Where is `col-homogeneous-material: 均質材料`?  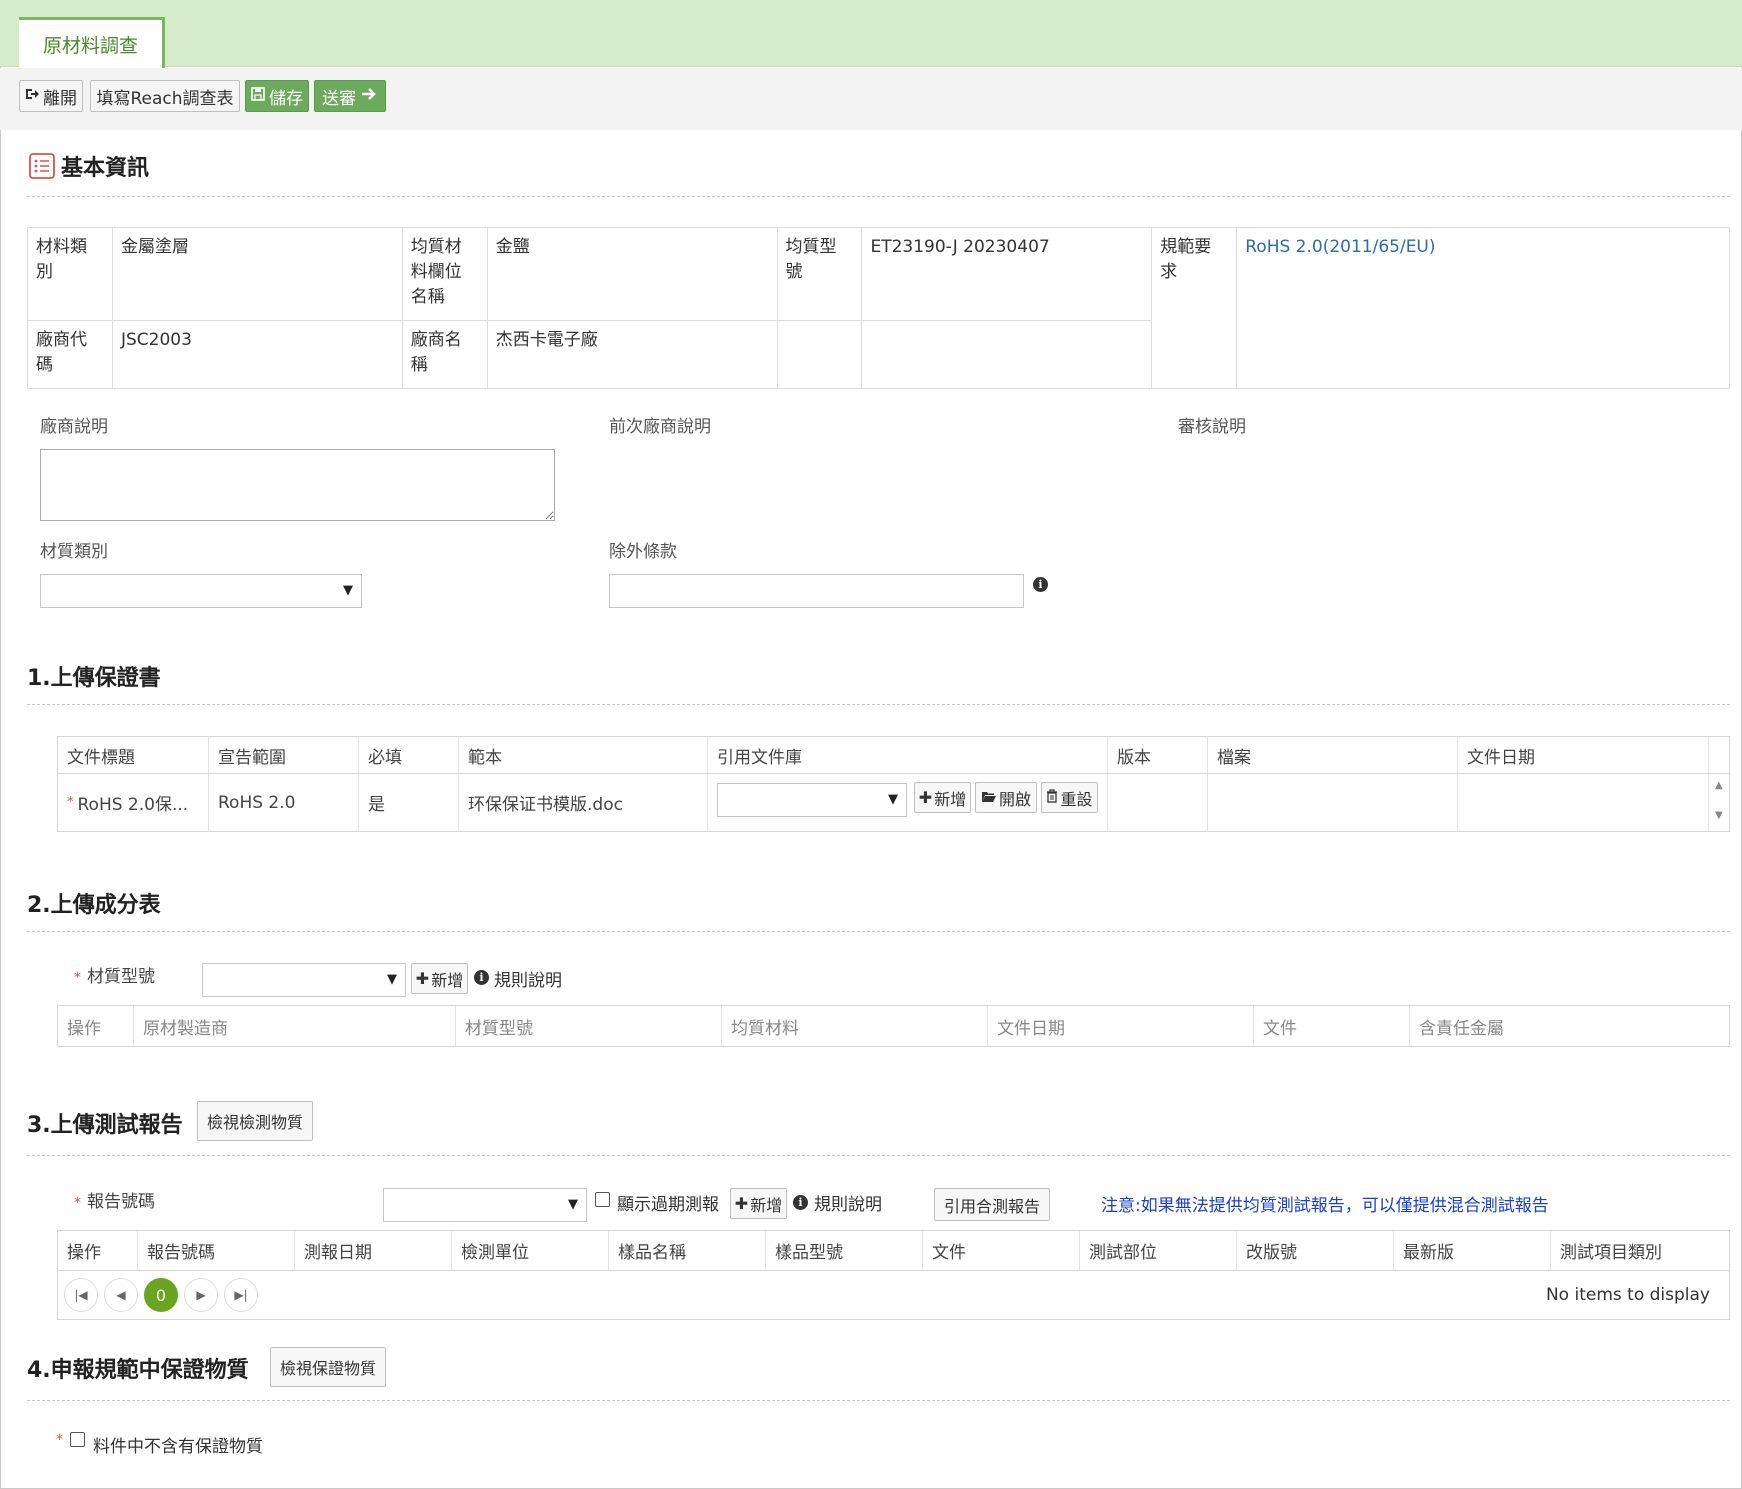 col-homogeneous-material: 均質材料 is located at coordinates (854, 1026).